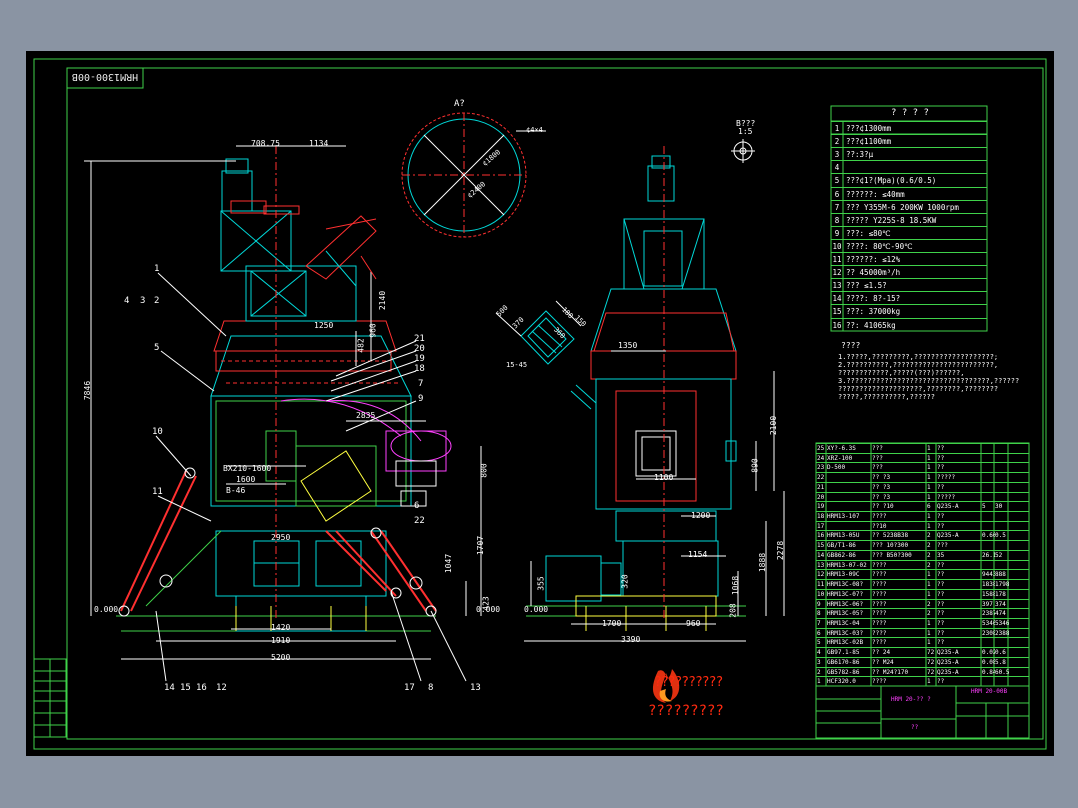 The width and height of the screenshot is (1078, 808). I want to click on notes-title: ????, so click(851, 345).